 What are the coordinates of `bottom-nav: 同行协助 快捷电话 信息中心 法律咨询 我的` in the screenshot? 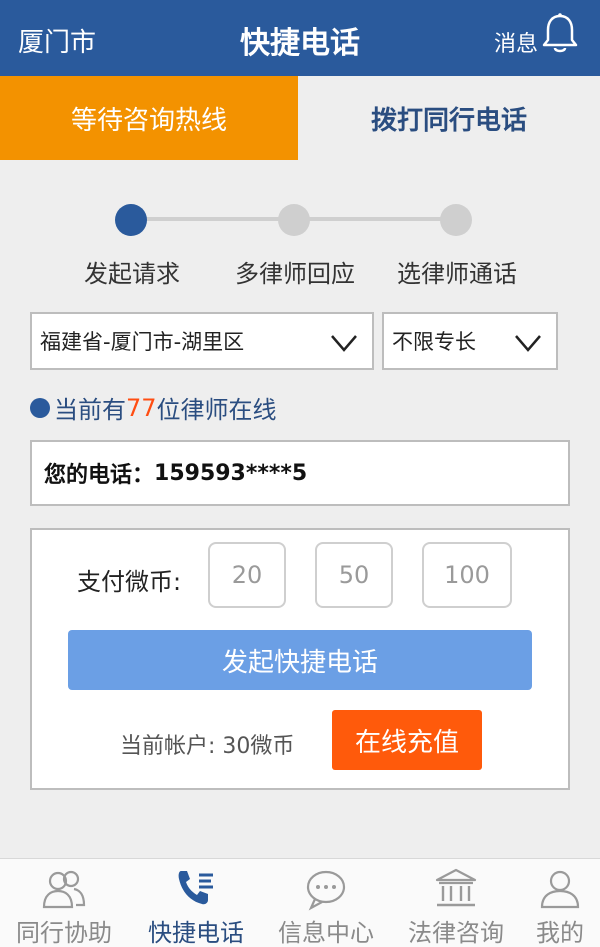 It's located at (300, 902).